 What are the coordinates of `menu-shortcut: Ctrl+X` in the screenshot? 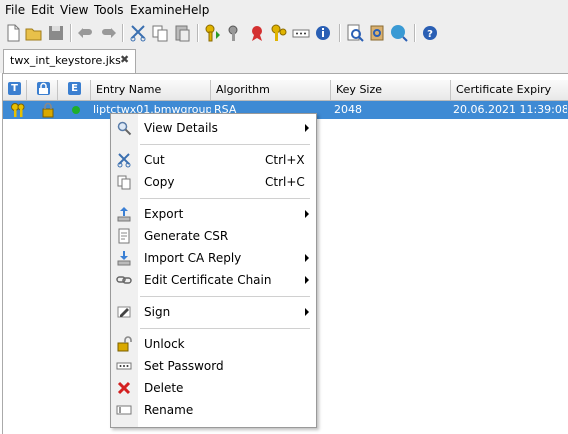 It's located at (285, 160).